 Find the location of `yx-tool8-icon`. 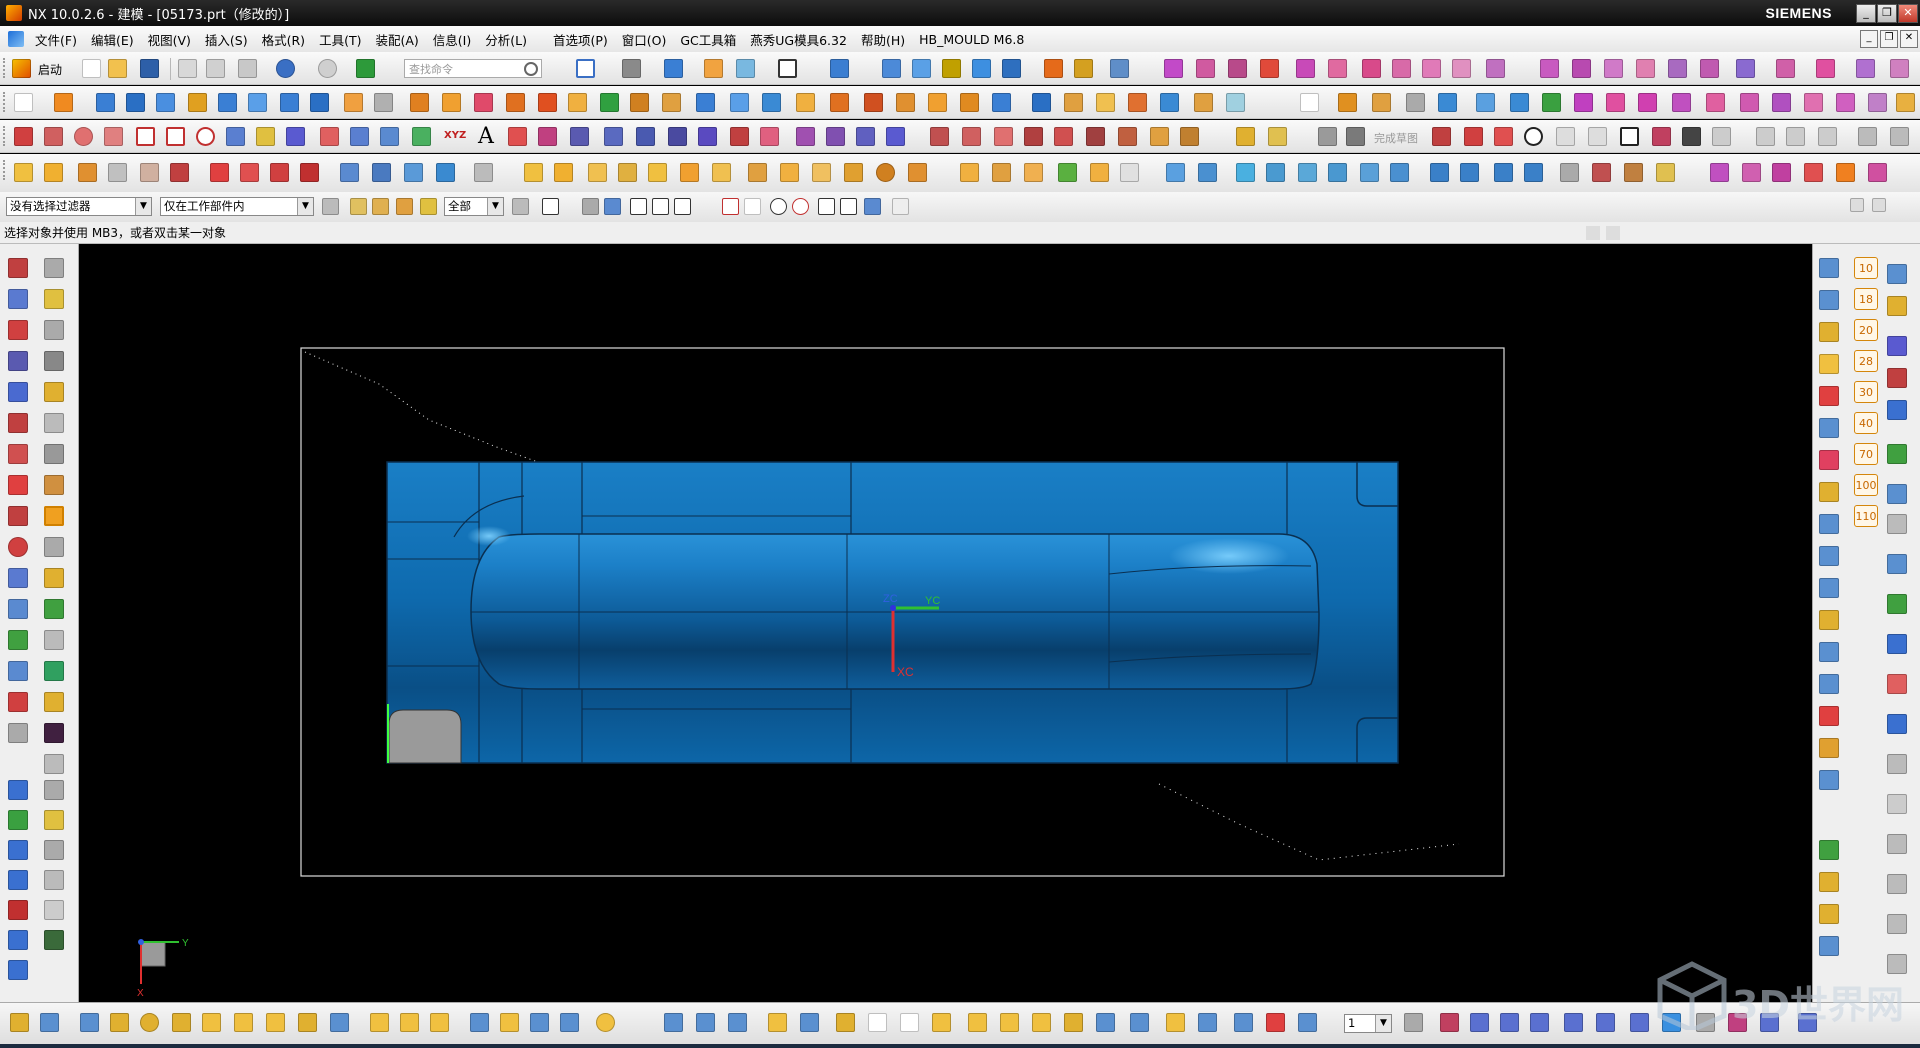

yx-tool8-icon is located at coordinates (1785, 68).